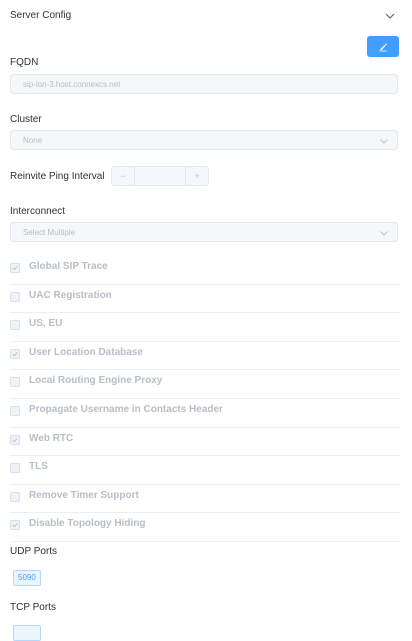 The image size is (412, 641). I want to click on option-label: User Location Database, so click(86, 352).